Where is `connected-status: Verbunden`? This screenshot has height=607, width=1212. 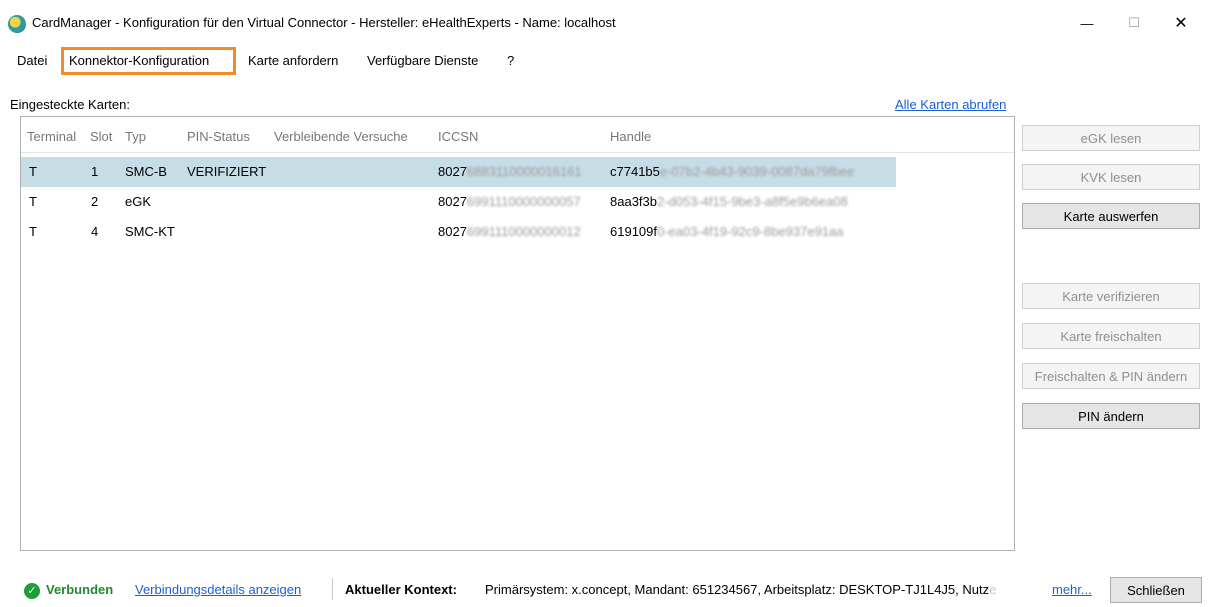 connected-status: Verbunden is located at coordinates (80, 589).